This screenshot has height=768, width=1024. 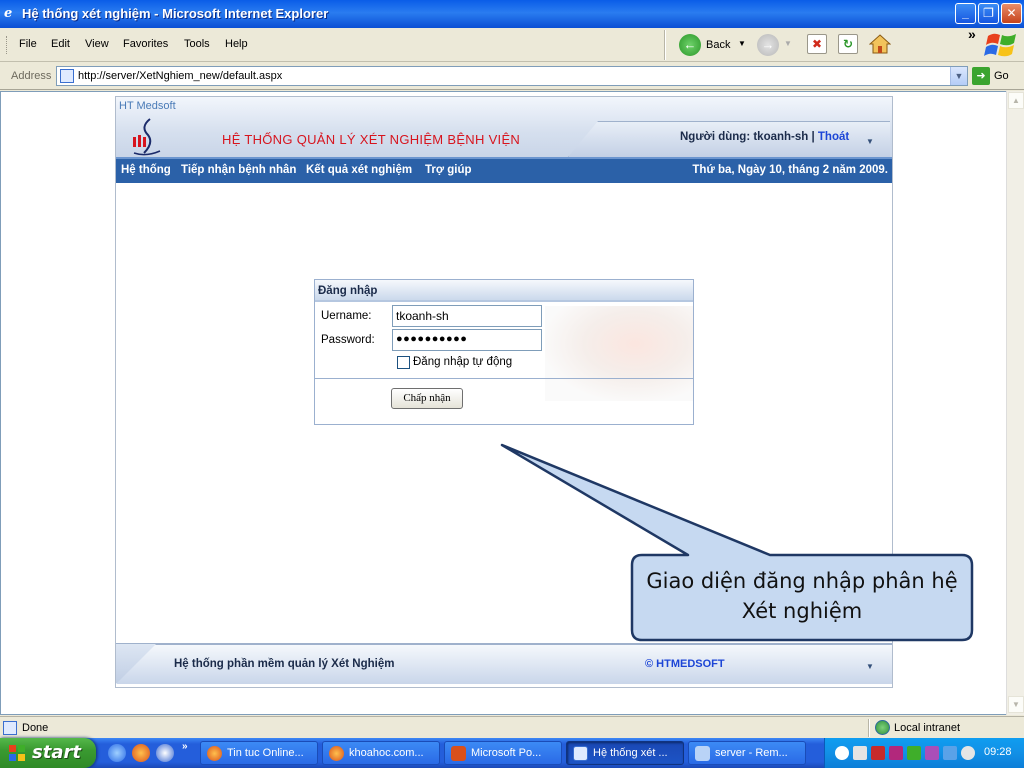 What do you see at coordinates (702, 753) in the screenshot?
I see `remote-desktop-icon` at bounding box center [702, 753].